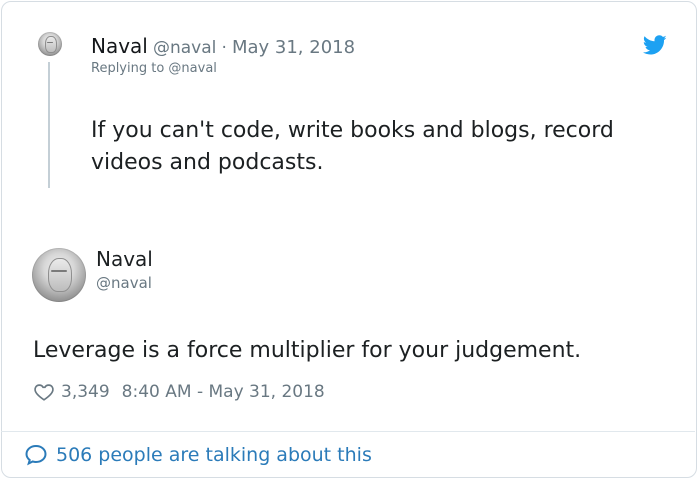  Describe the element at coordinates (85, 392) in the screenshot. I see `like-count: 3,349` at that location.